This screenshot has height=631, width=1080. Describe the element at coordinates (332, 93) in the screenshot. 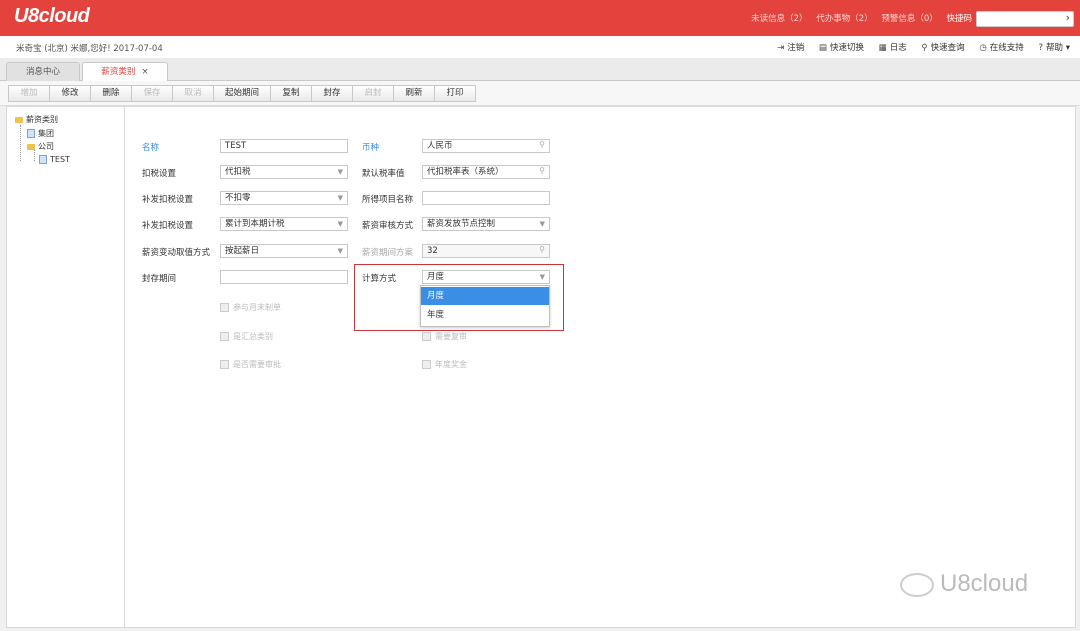

I see `seal-button: 封存` at that location.